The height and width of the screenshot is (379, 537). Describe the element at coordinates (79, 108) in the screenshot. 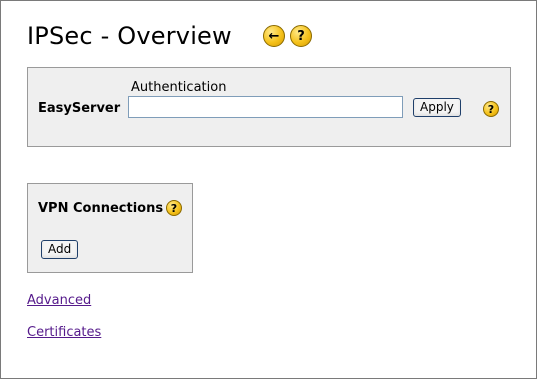

I see `easyserver-label: EasyServer` at that location.